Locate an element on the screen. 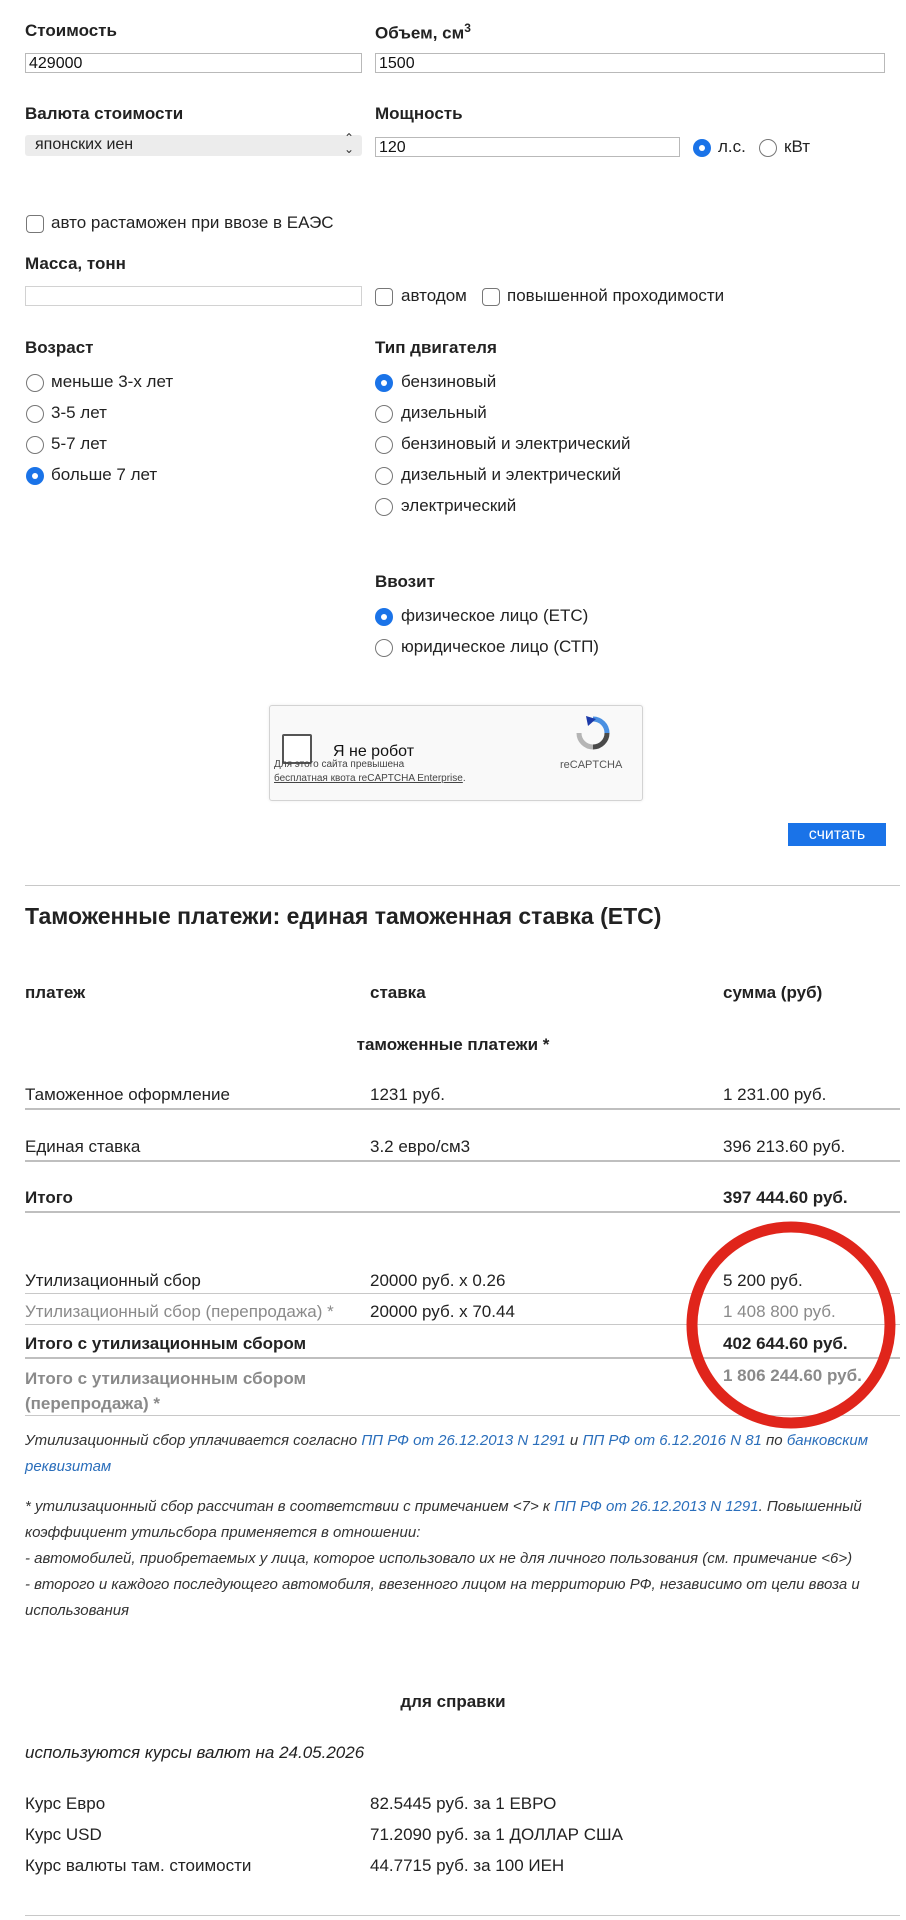  bank-details-link: банковским is located at coordinates (827, 1440).